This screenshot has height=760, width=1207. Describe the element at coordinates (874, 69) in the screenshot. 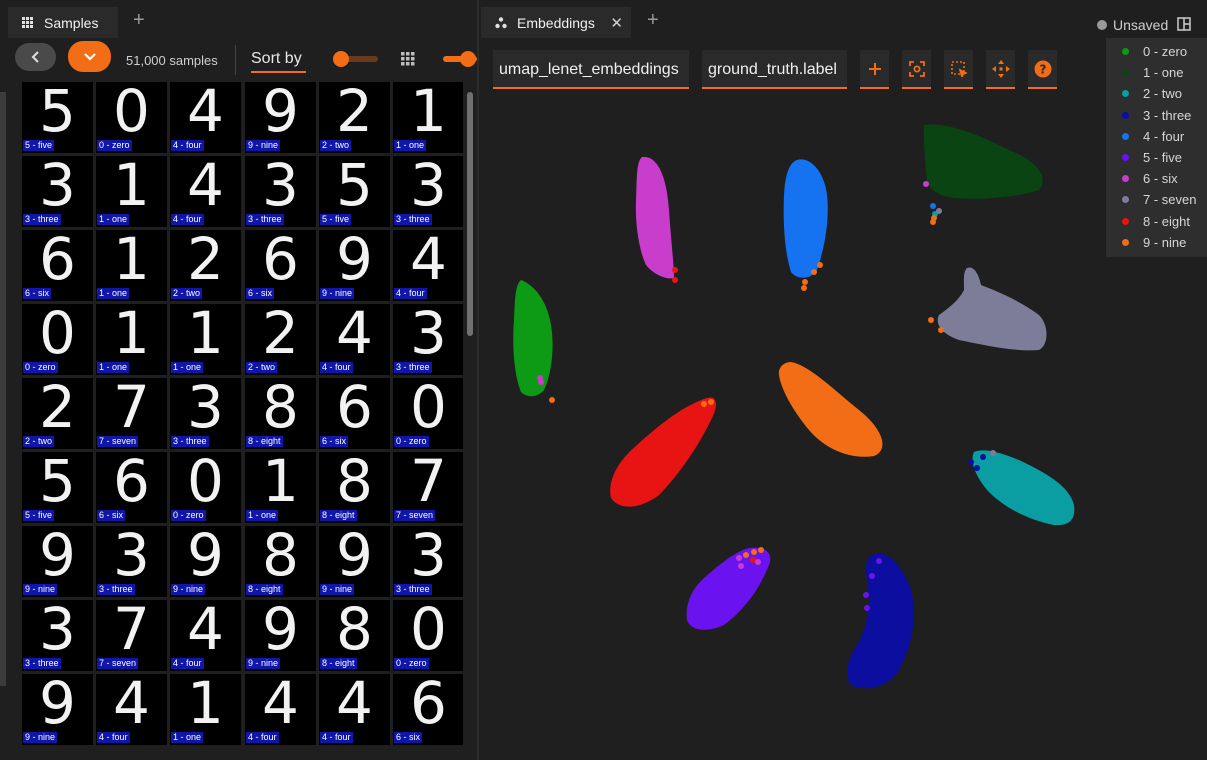

I see `add-button` at that location.